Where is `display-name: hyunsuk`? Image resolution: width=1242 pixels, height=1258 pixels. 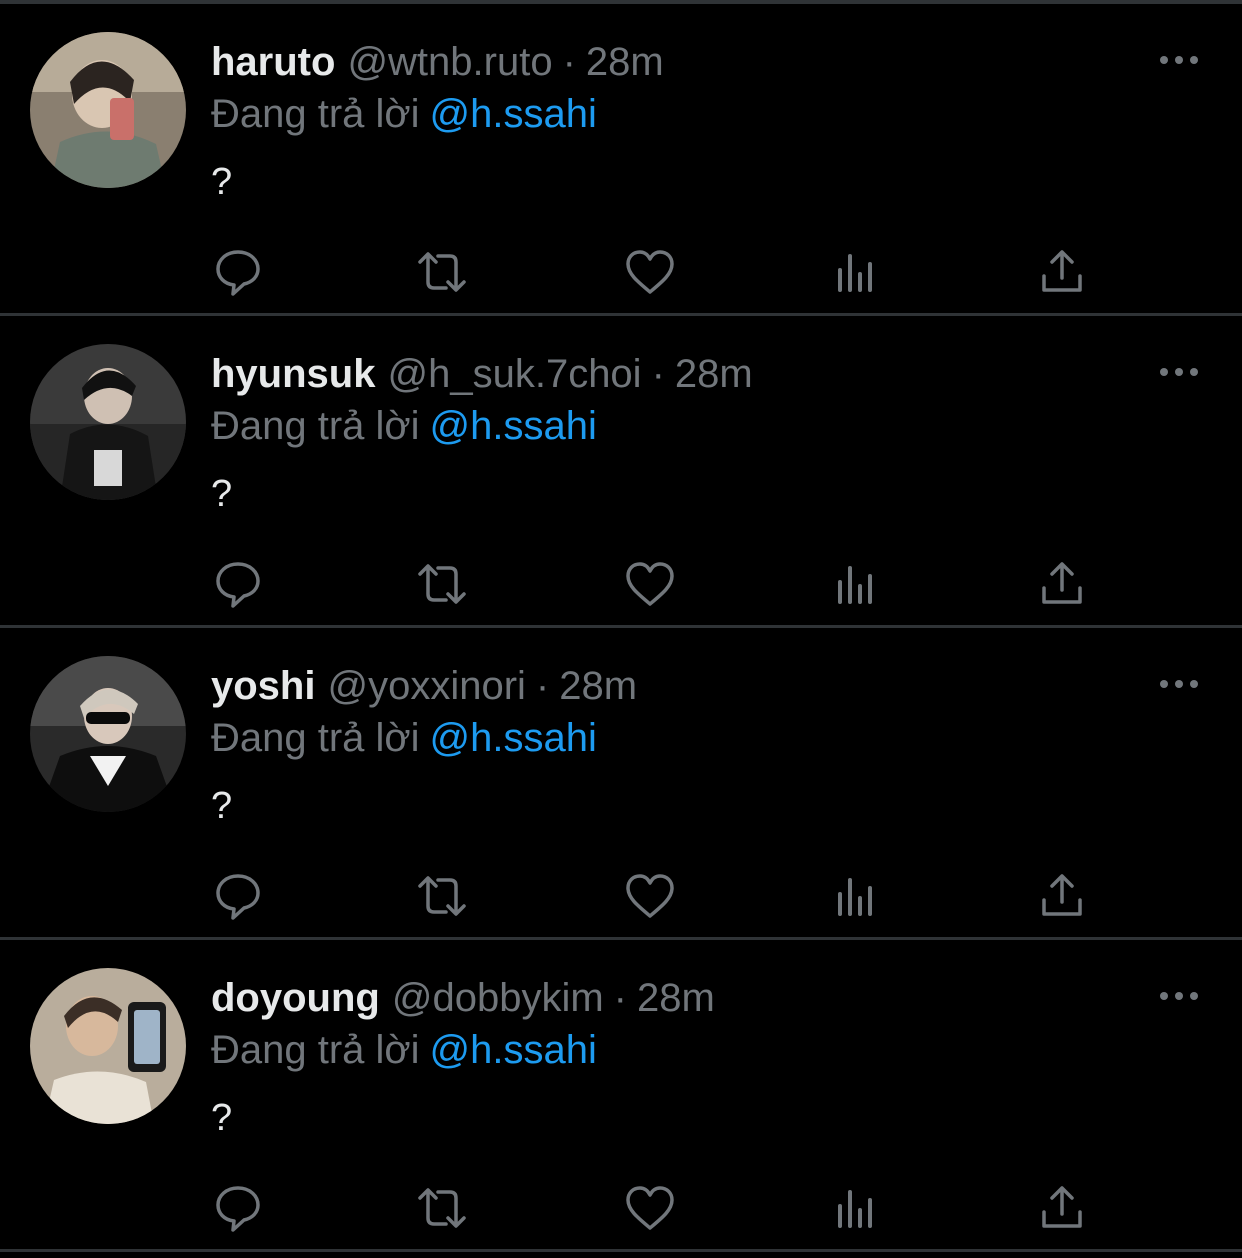
display-name: hyunsuk is located at coordinates (293, 374).